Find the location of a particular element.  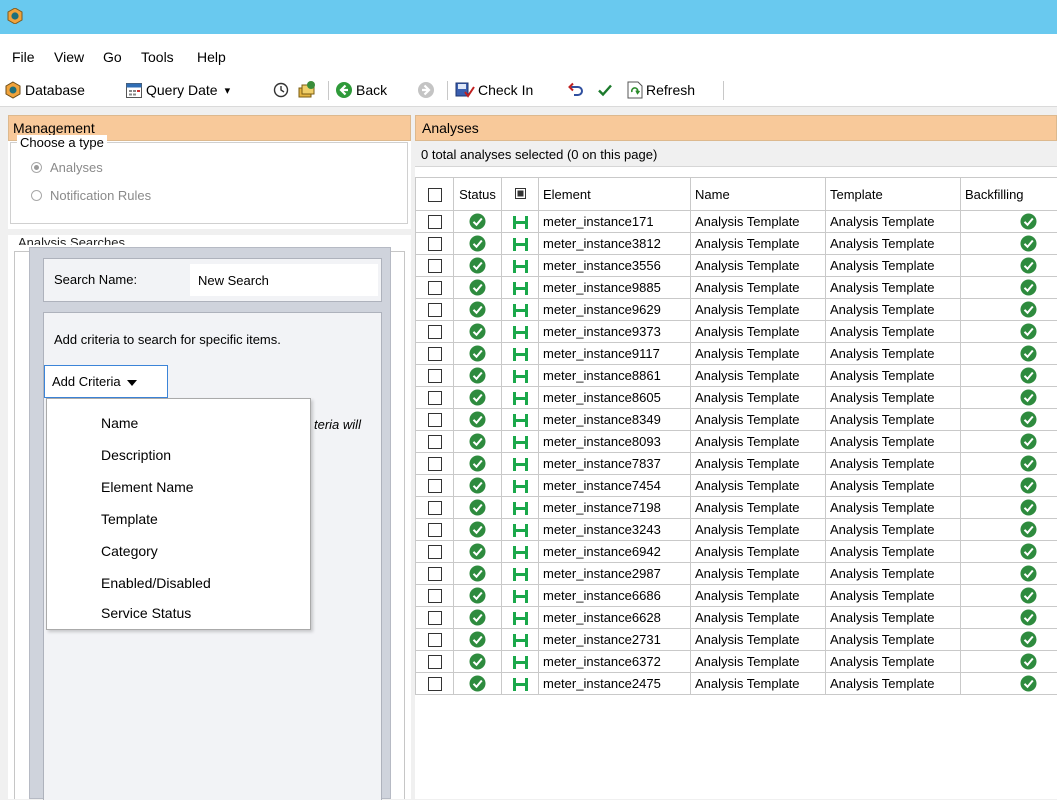

criteria-option-name: Name is located at coordinates (178, 423).